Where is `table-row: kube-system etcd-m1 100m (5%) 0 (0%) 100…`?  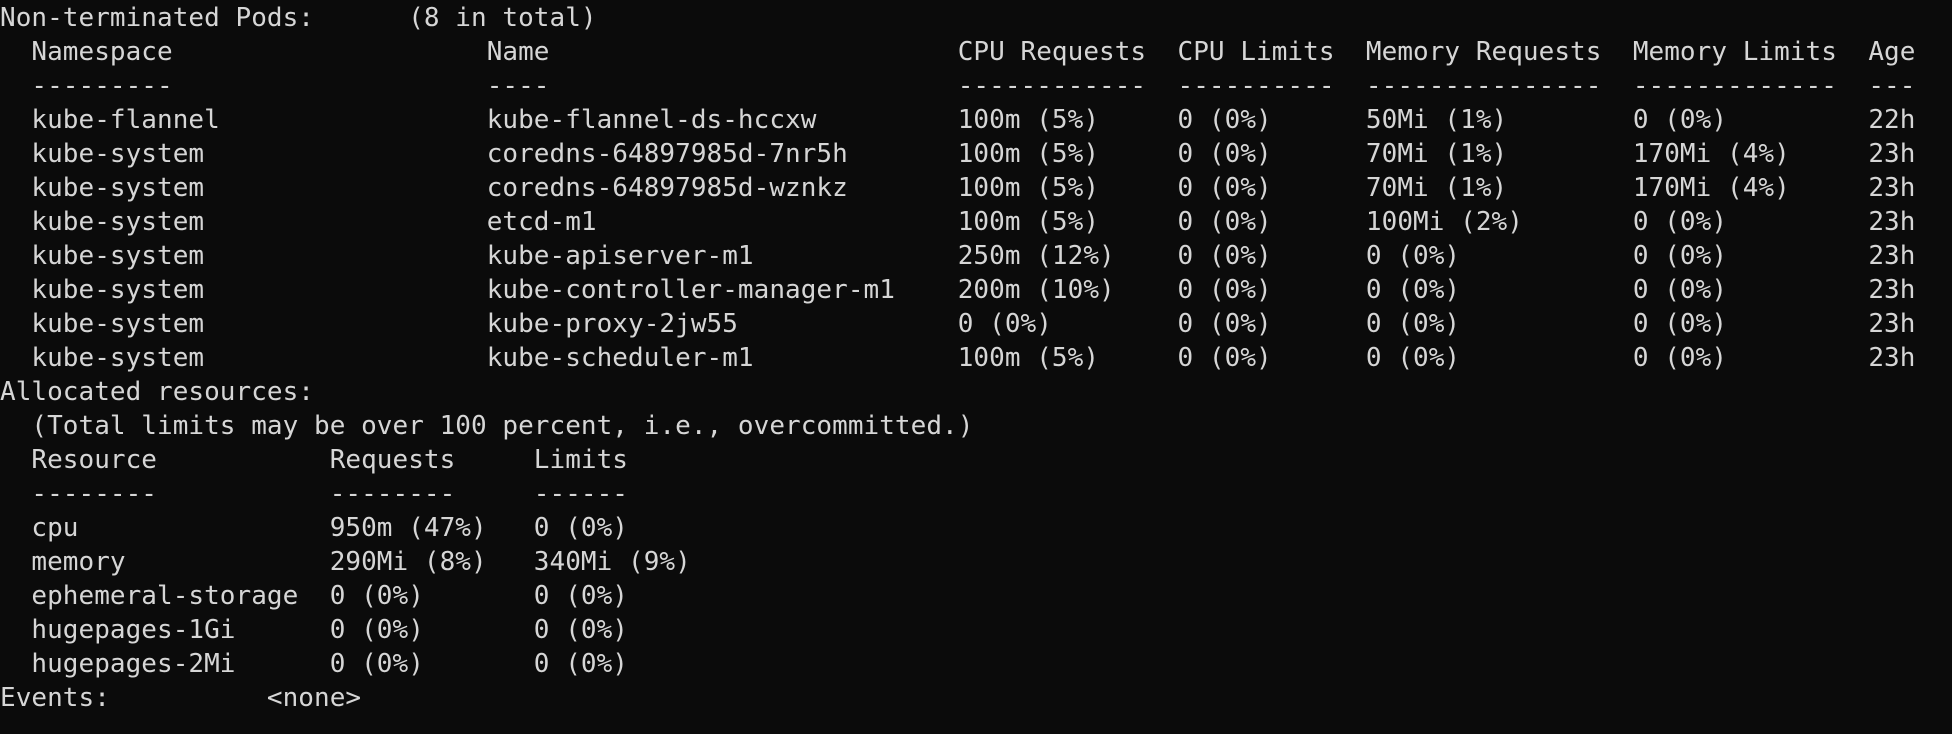 table-row: kube-system etcd-m1 100m (5%) 0 (0%) 100… is located at coordinates (958, 222).